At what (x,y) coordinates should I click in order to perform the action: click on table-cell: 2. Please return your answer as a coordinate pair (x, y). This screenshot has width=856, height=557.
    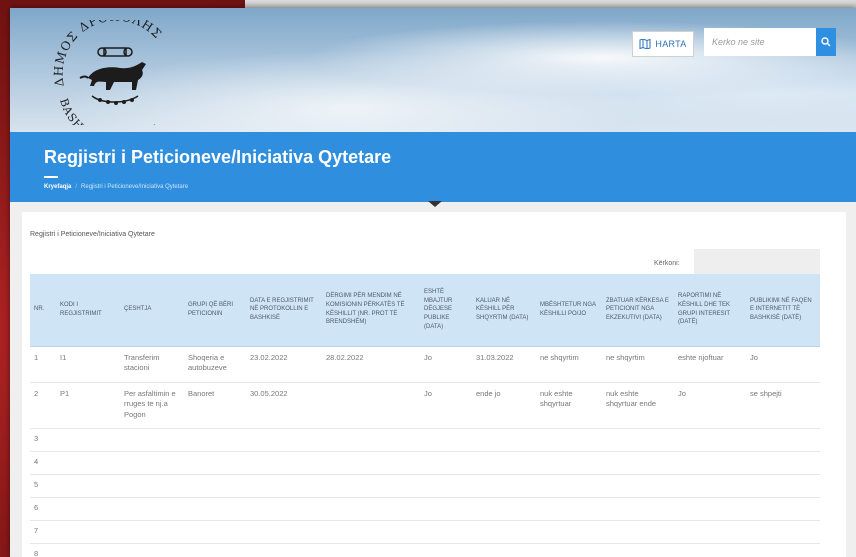
    Looking at the image, I should click on (43, 405).